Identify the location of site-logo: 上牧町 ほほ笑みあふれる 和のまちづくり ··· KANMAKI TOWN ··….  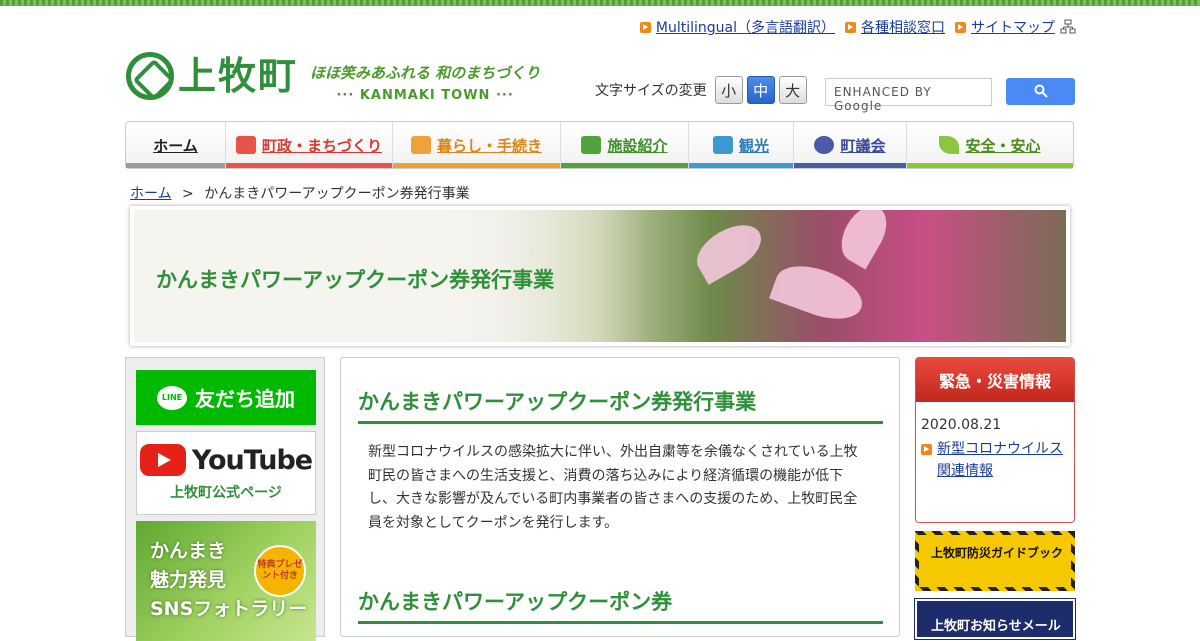
(333, 77).